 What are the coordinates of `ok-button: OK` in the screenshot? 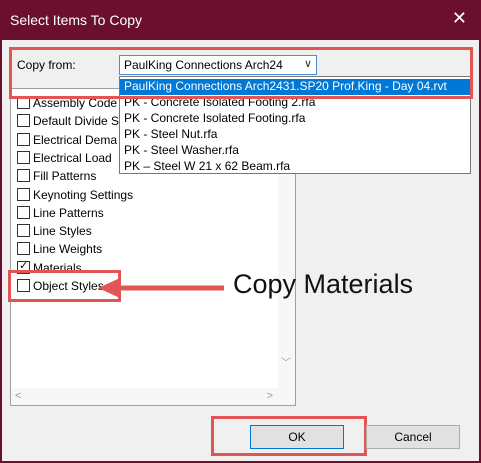 It's located at (297, 437).